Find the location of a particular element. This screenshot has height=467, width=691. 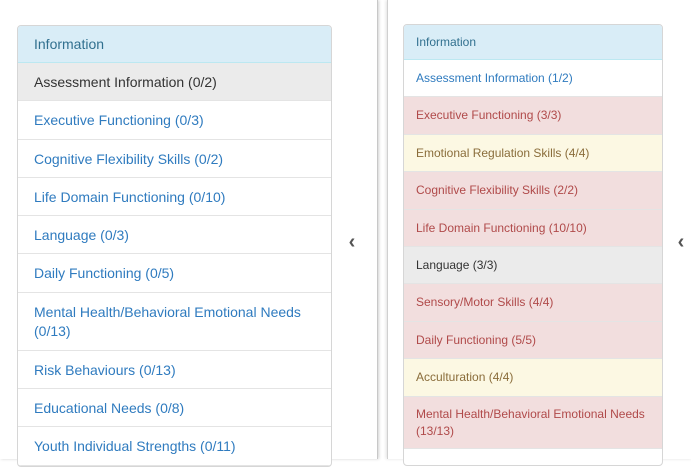

left-item-executive-functioning: Executive Functioning (0/3) is located at coordinates (174, 120).